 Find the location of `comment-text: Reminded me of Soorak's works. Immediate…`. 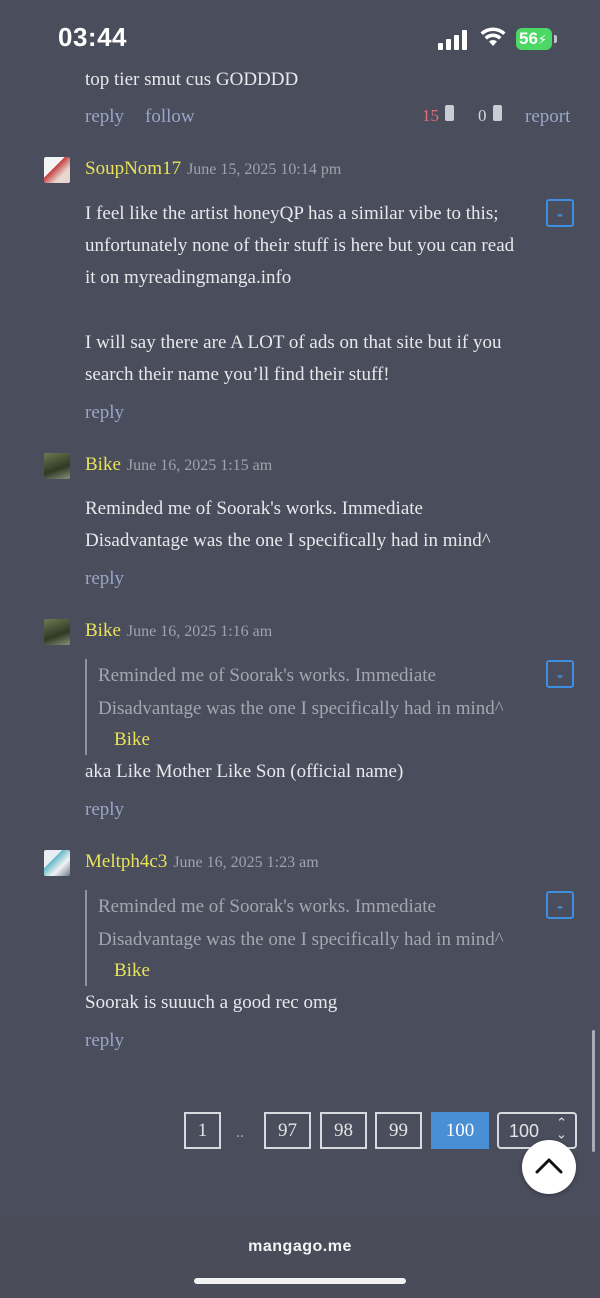

comment-text: Reminded me of Soorak's works. Immediate… is located at coordinates (288, 524).